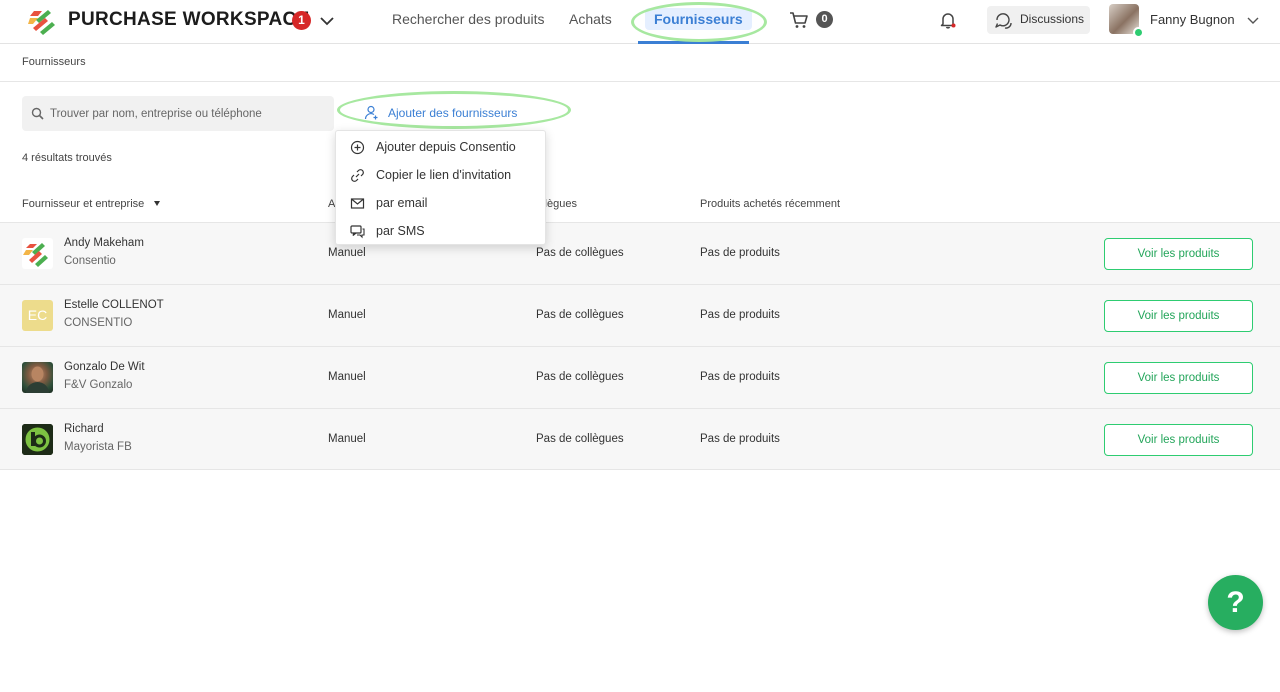  Describe the element at coordinates (84, 429) in the screenshot. I see `supplier-name: Richard` at that location.